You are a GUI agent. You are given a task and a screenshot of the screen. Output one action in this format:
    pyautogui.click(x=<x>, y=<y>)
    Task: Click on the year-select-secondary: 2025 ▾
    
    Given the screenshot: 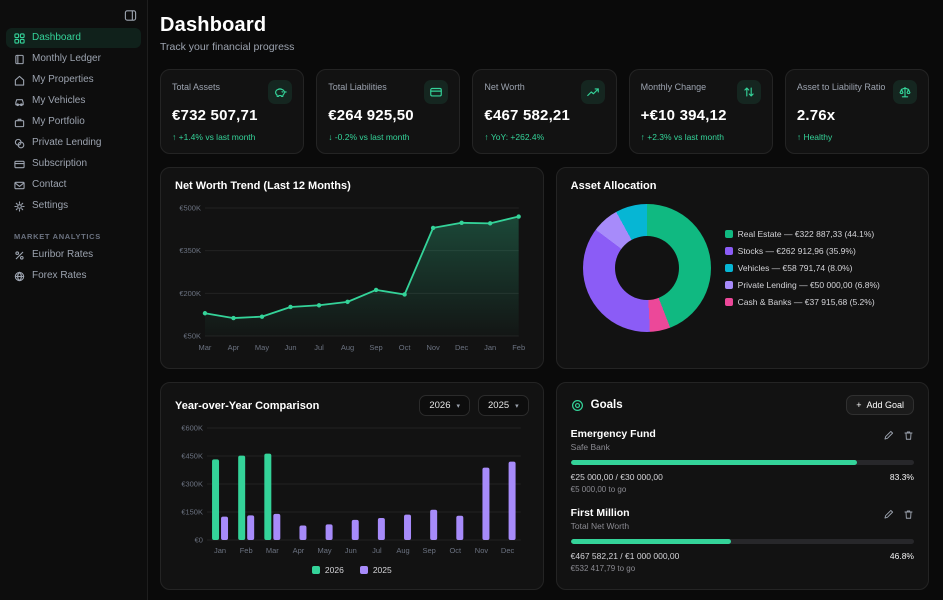 What is the action you would take?
    pyautogui.click(x=503, y=405)
    